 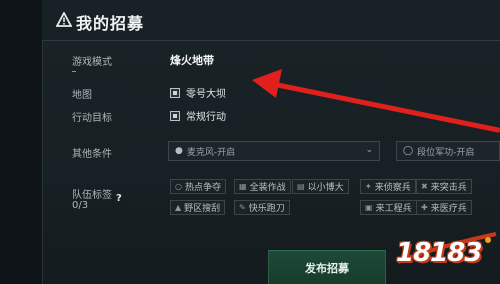 What do you see at coordinates (192, 60) in the screenshot?
I see `mode-value: 烽火地带` at bounding box center [192, 60].